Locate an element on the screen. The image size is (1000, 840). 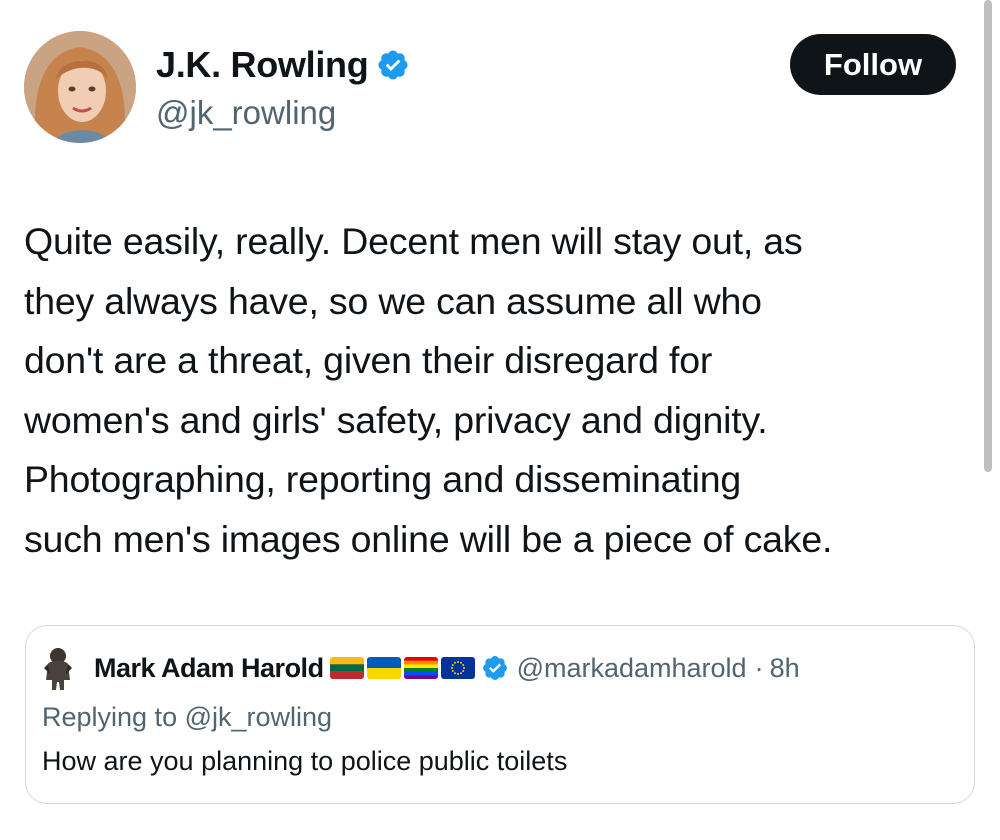
replying-to: Replying to @jk_rowling is located at coordinates (187, 717).